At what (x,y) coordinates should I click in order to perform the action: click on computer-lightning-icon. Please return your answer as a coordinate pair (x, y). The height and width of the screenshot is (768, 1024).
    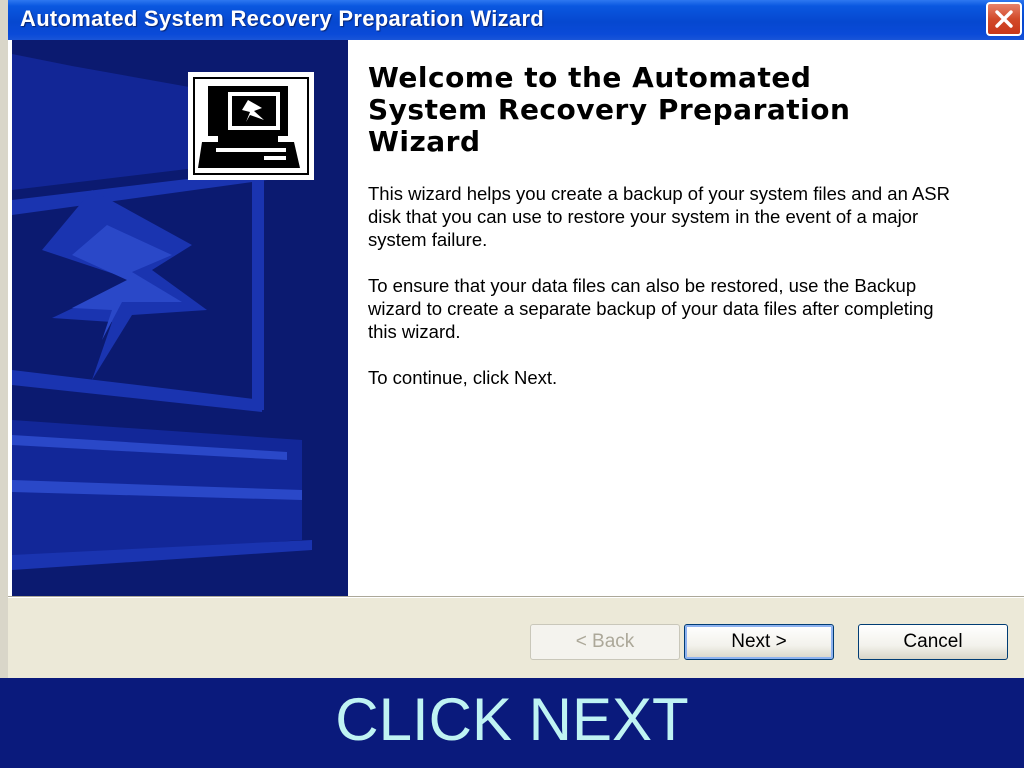
    Looking at the image, I should click on (251, 126).